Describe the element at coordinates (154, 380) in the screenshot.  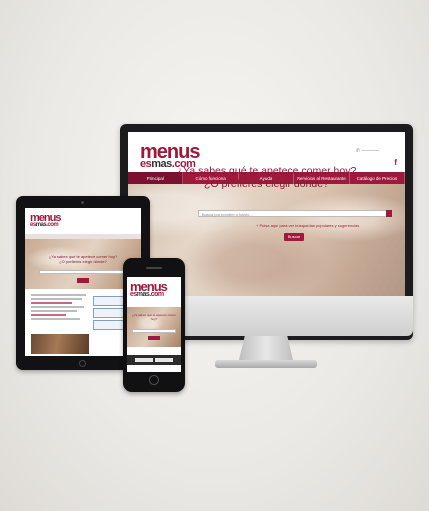
I see `phone-home-button` at that location.